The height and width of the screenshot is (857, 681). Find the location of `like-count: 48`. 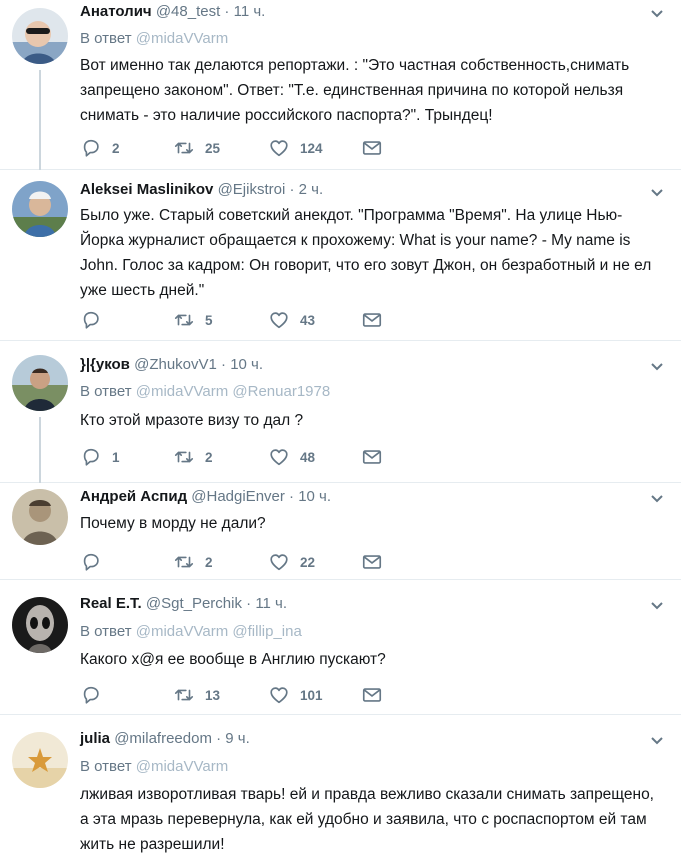

like-count: 48 is located at coordinates (308, 457).